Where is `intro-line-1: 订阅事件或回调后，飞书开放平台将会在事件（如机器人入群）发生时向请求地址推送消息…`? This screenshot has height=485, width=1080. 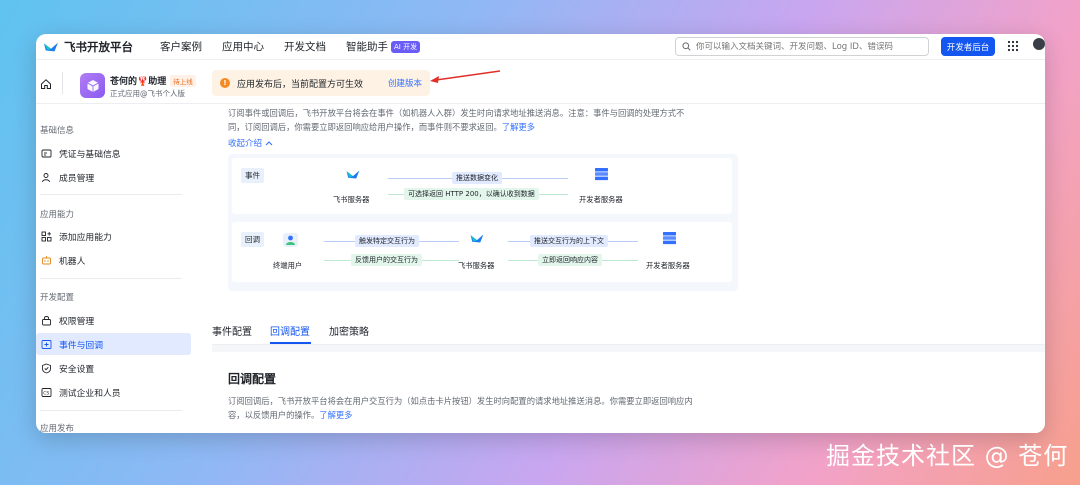 intro-line-1: 订阅事件或回调后，飞书开放平台将会在事件（如机器人入群）发生时向请求地址推送消息… is located at coordinates (456, 113).